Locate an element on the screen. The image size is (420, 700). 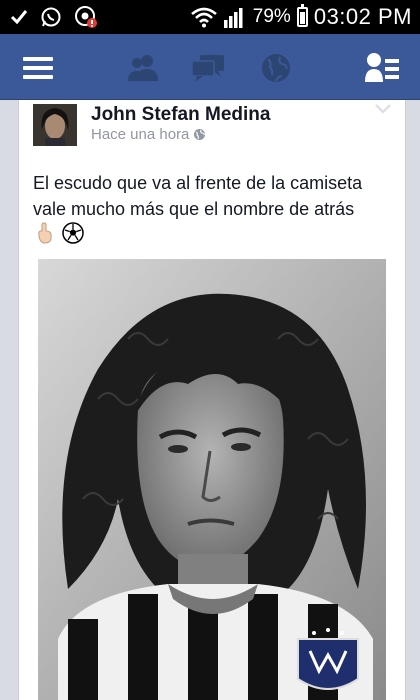
chrome-notification-icon is located at coordinates (86, 17).